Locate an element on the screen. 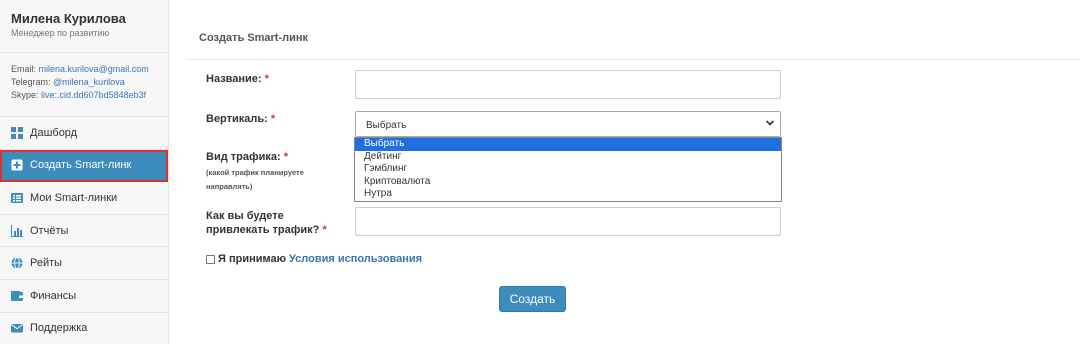  sidebar-item-label: Дашборд is located at coordinates (54, 132).